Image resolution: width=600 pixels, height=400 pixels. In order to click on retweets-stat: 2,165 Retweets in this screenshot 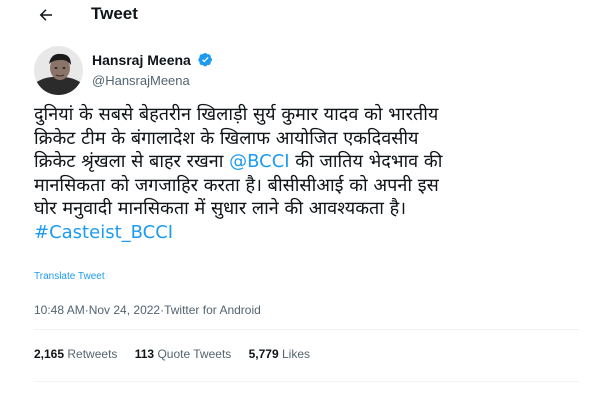, I will do `click(75, 354)`.